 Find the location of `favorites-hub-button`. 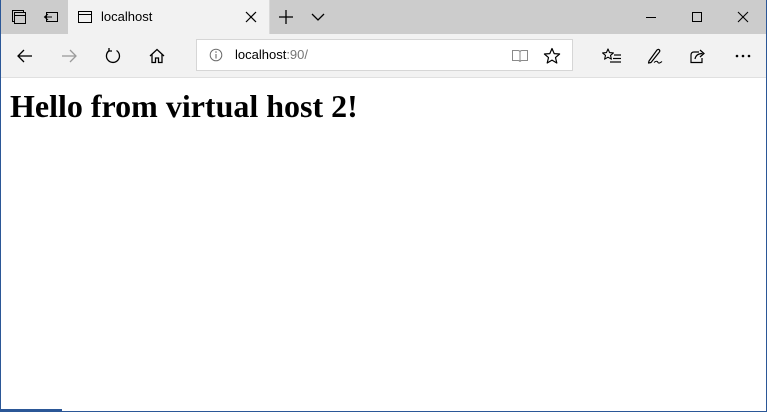

favorites-hub-button is located at coordinates (612, 55).